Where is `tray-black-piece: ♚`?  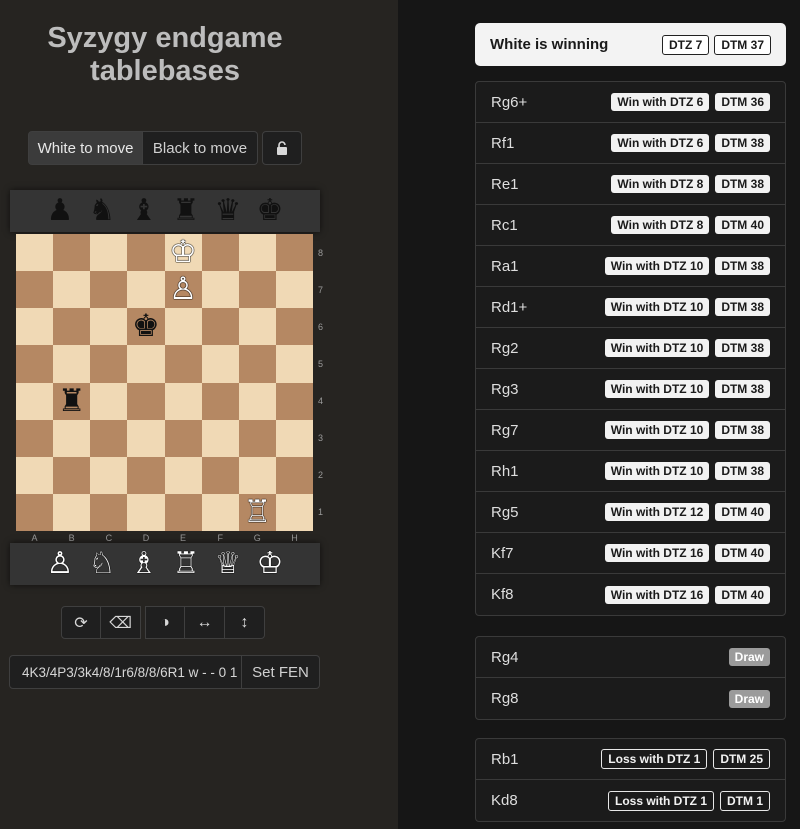 tray-black-piece: ♚ is located at coordinates (270, 211).